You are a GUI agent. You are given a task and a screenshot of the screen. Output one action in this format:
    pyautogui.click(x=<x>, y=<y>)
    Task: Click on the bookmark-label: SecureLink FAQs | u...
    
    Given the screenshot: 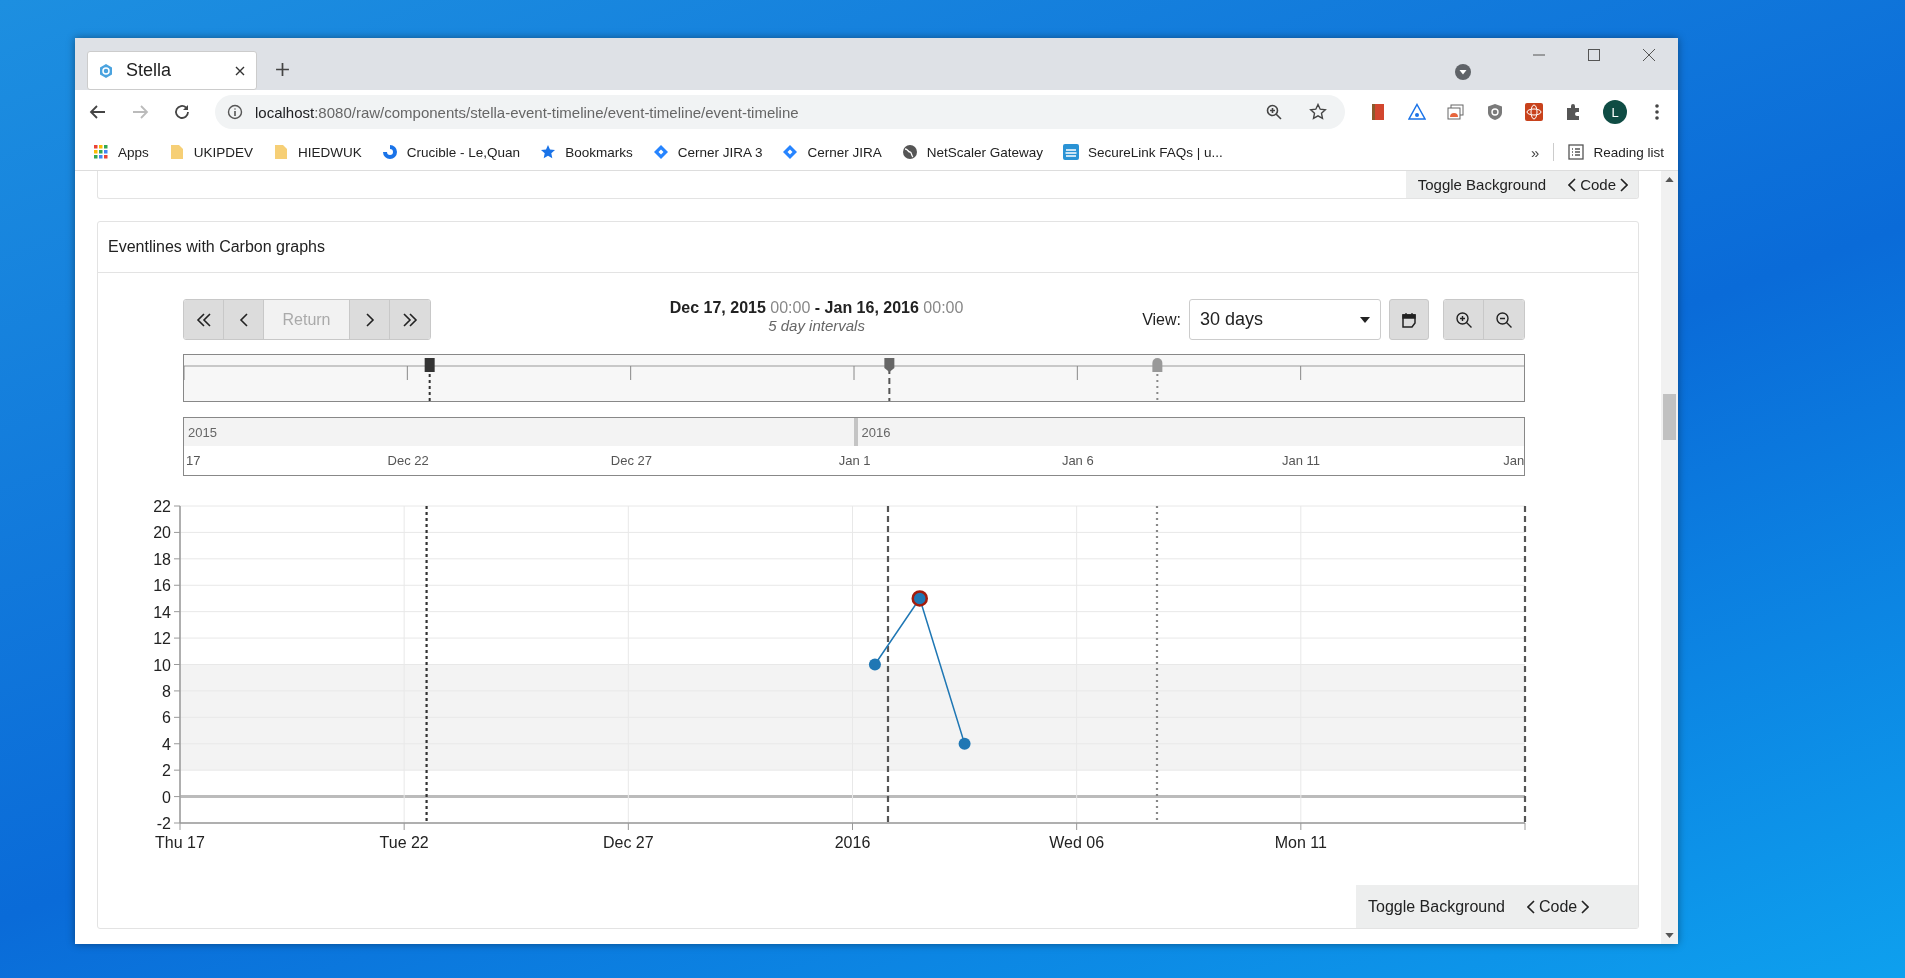 What is the action you would take?
    pyautogui.click(x=1155, y=152)
    